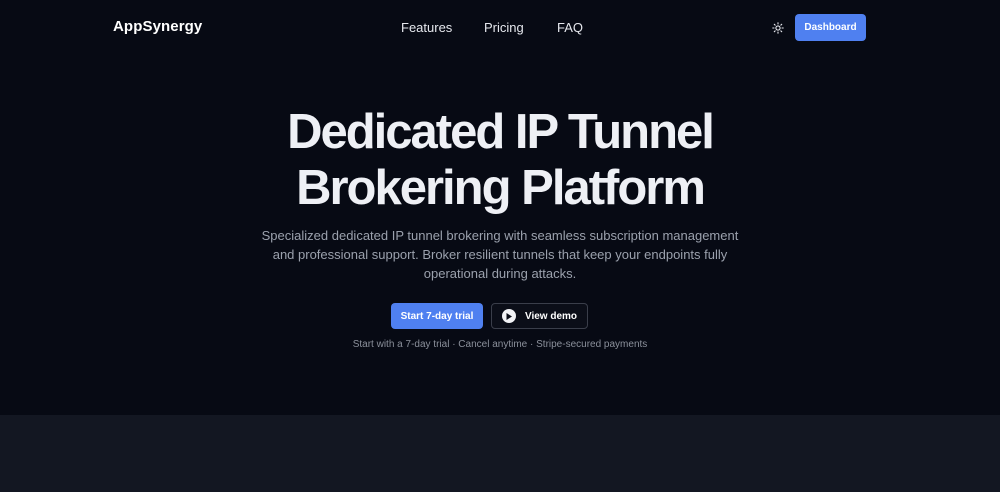 This screenshot has width=1000, height=492. I want to click on view-demo-button: View demo, so click(539, 316).